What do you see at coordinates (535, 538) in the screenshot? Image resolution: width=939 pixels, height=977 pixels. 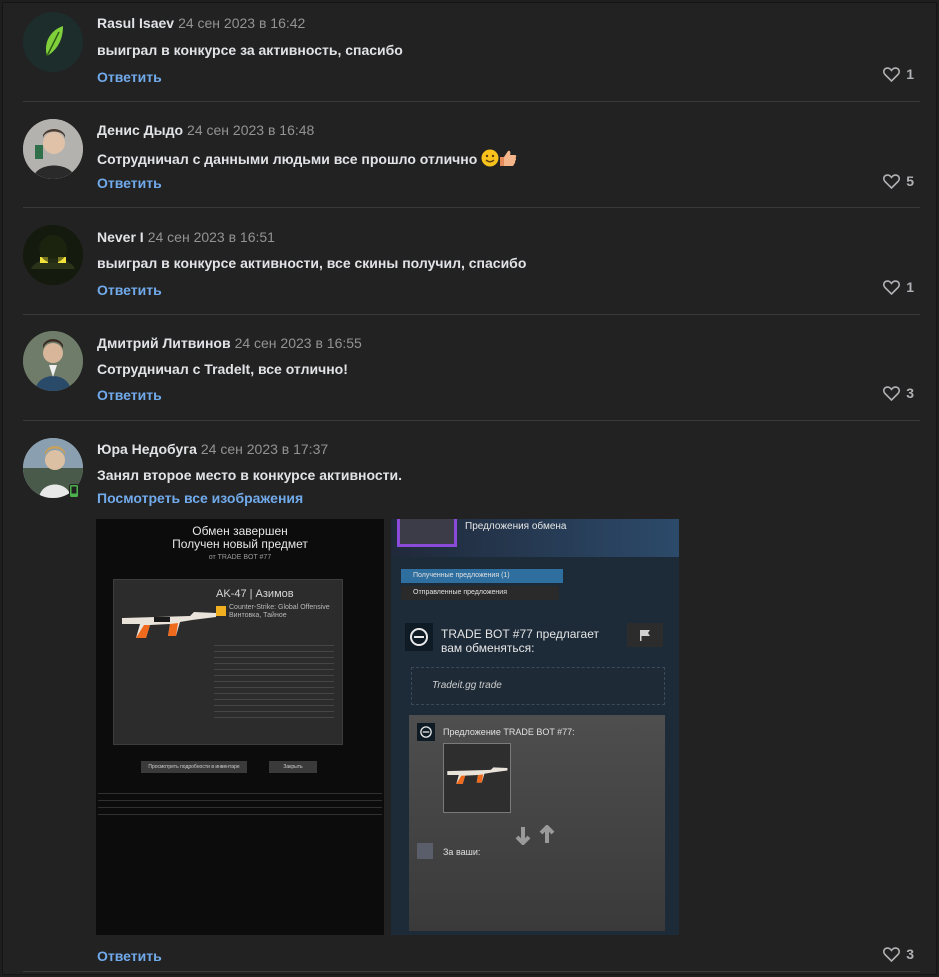 I see `offers-header: Предложения обмена` at bounding box center [535, 538].